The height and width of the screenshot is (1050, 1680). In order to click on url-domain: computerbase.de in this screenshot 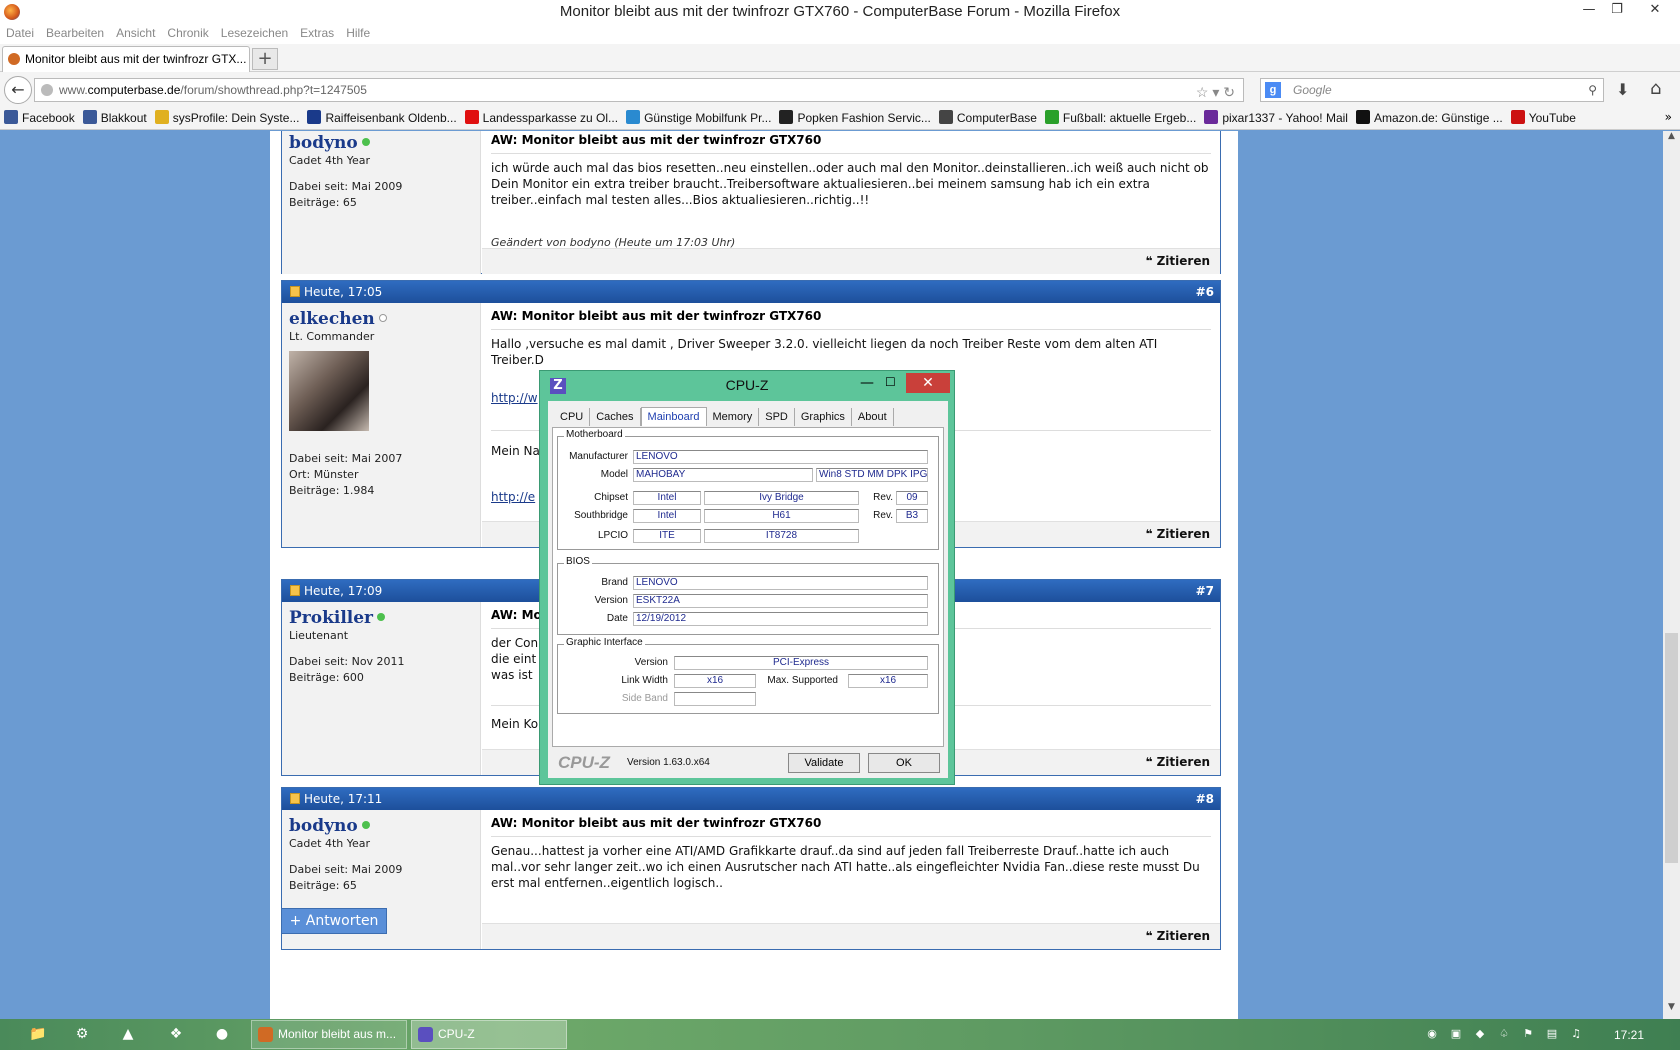, I will do `click(134, 90)`.